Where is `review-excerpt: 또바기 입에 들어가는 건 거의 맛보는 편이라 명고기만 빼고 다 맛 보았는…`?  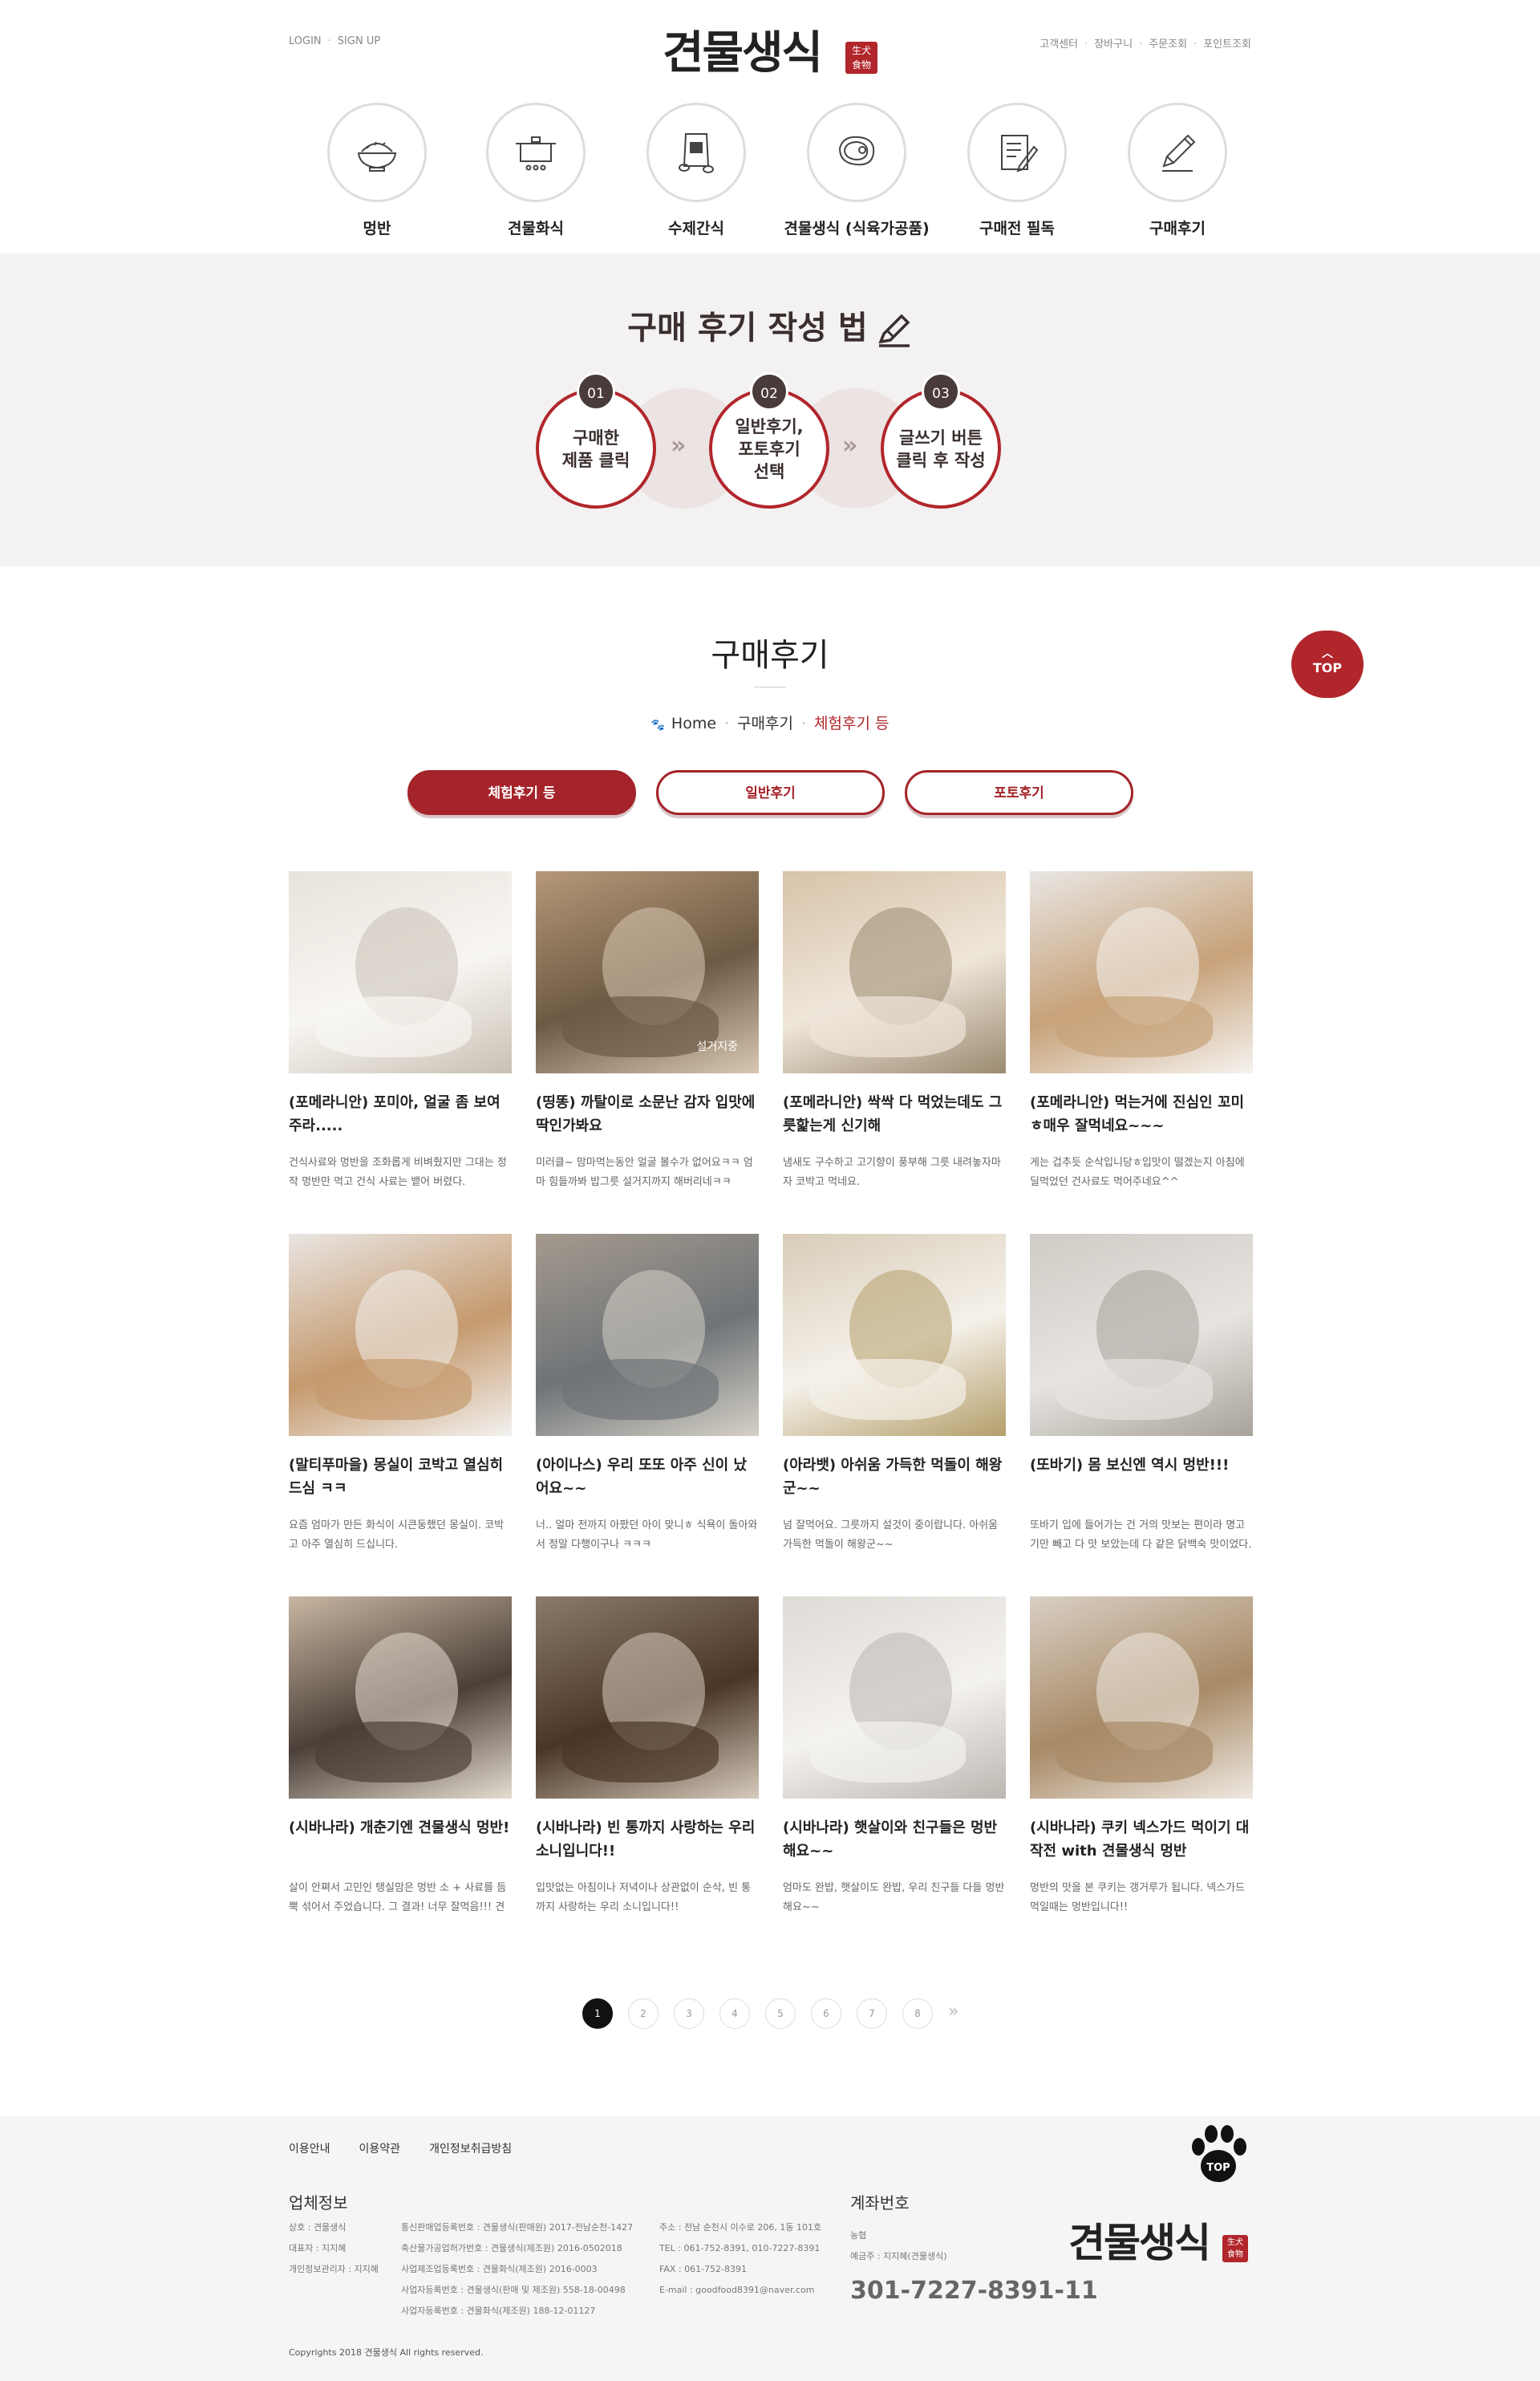 review-excerpt: 또바기 입에 들어가는 건 거의 맛보는 편이라 명고기만 빼고 다 맛 보았는… is located at coordinates (1141, 1535).